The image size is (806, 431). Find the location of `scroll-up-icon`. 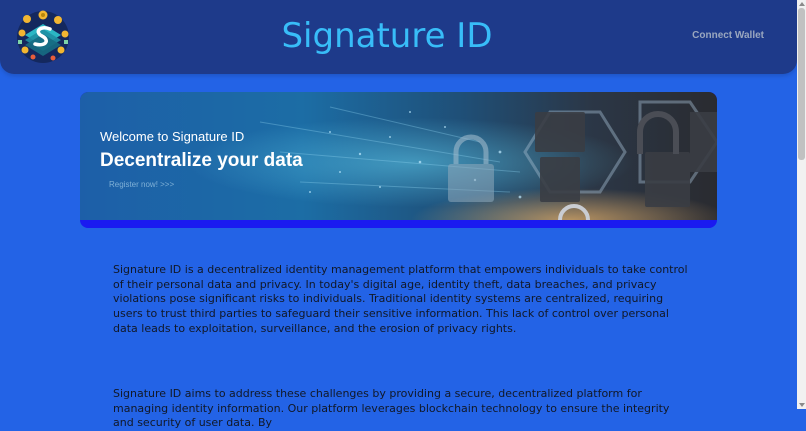

scroll-up-icon is located at coordinates (802, 4).